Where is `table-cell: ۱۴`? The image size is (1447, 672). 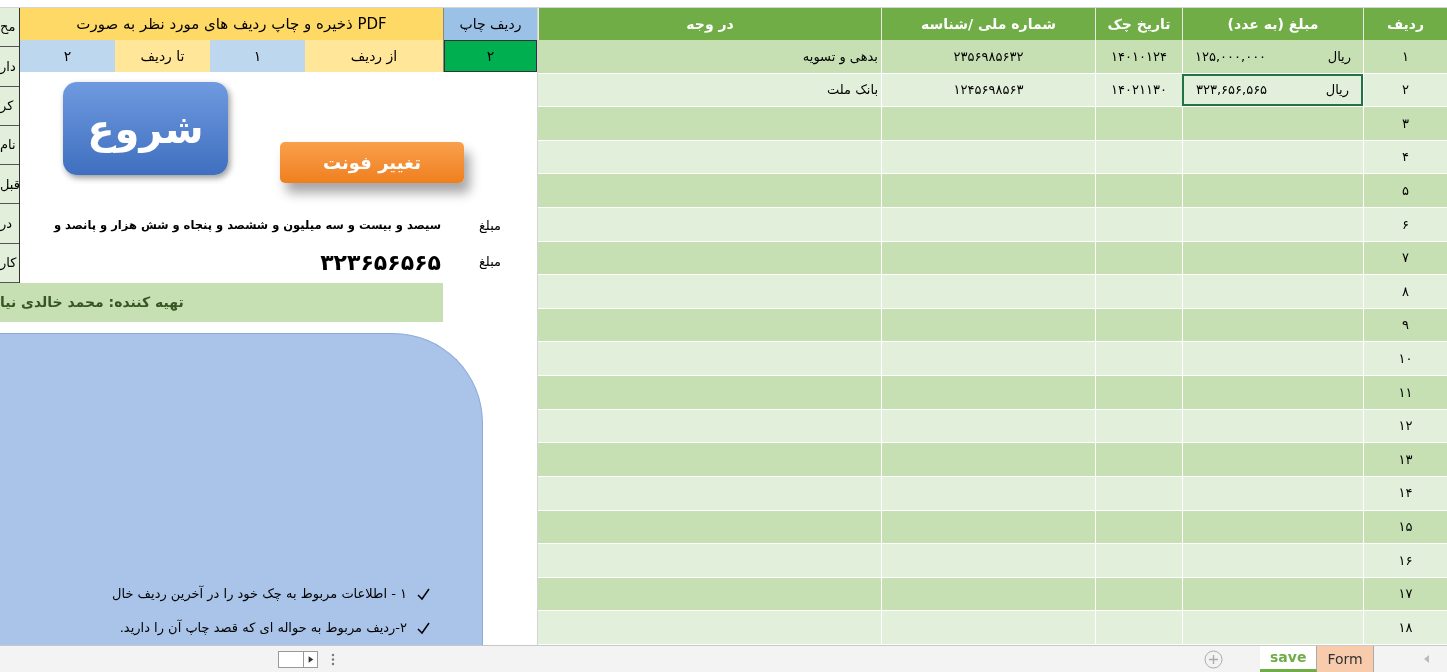
table-cell: ۱۴ is located at coordinates (1405, 493).